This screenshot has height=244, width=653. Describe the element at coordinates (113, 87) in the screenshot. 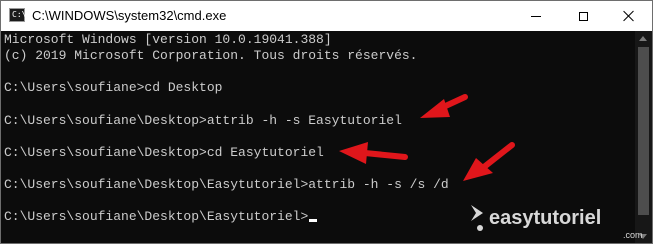

I see `console-line-cd-desktop: C:\Users\soufiane>cd Desktop` at that location.